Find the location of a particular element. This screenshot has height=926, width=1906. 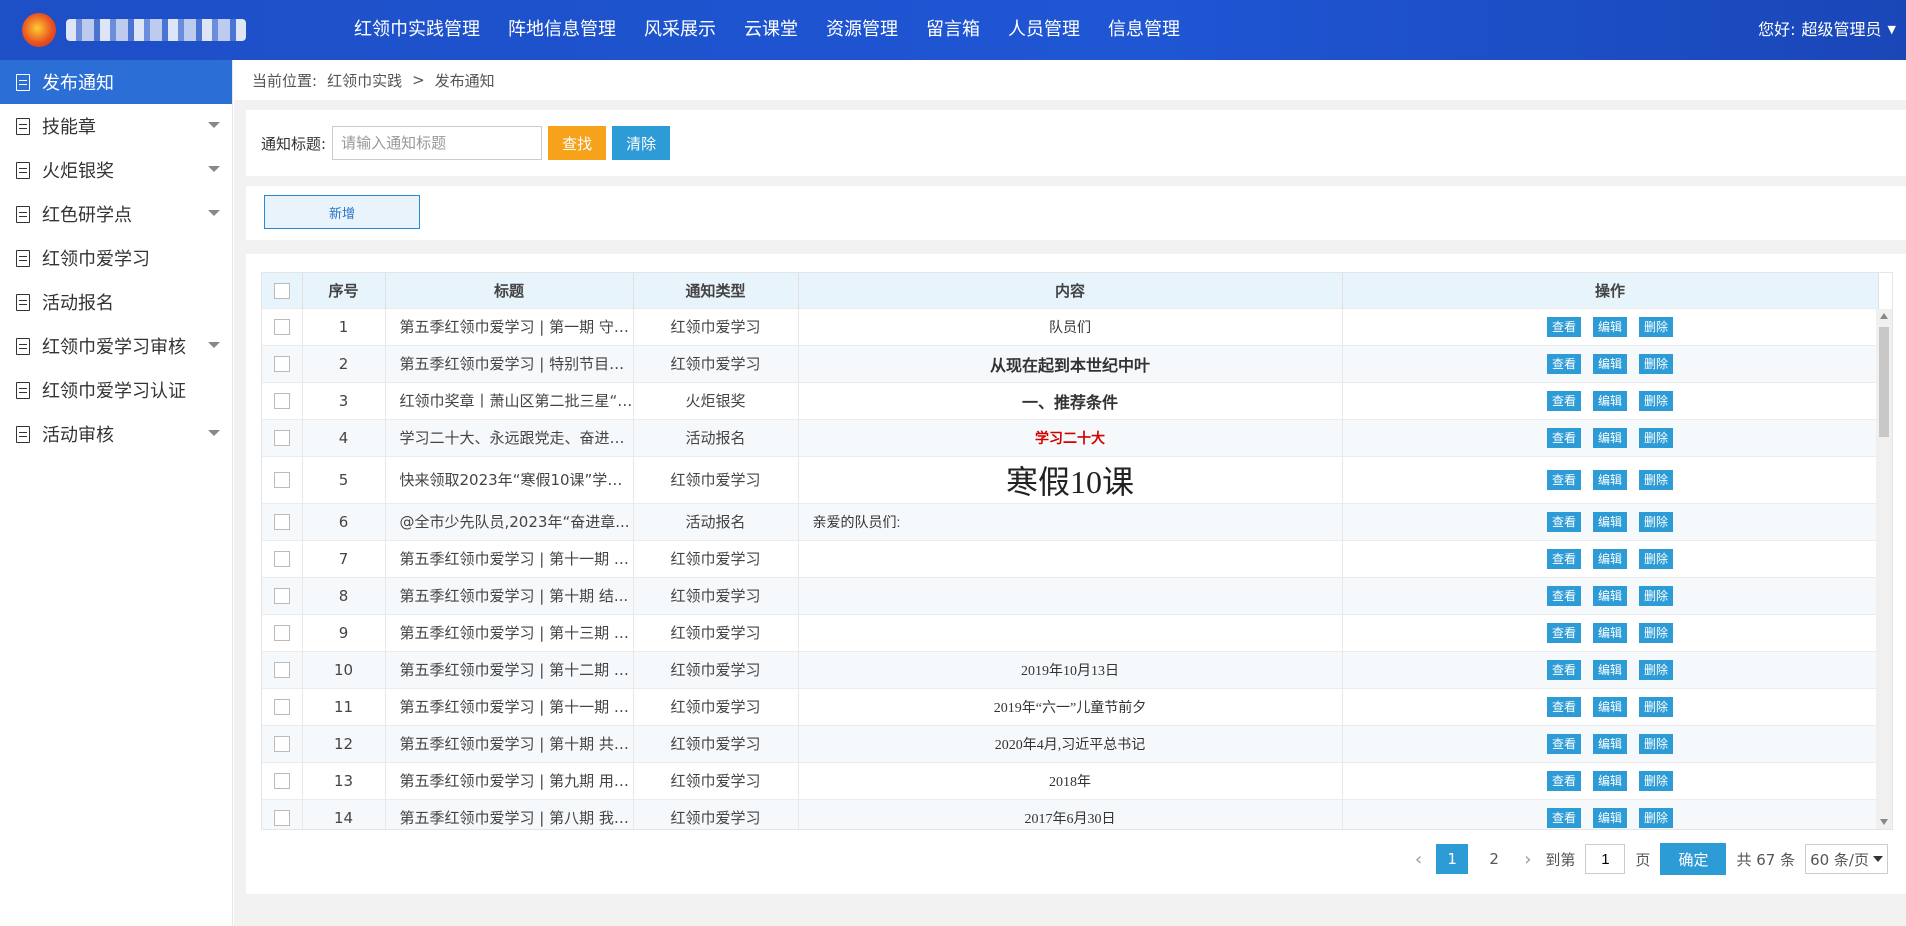

find-button: 查找 is located at coordinates (577, 143).